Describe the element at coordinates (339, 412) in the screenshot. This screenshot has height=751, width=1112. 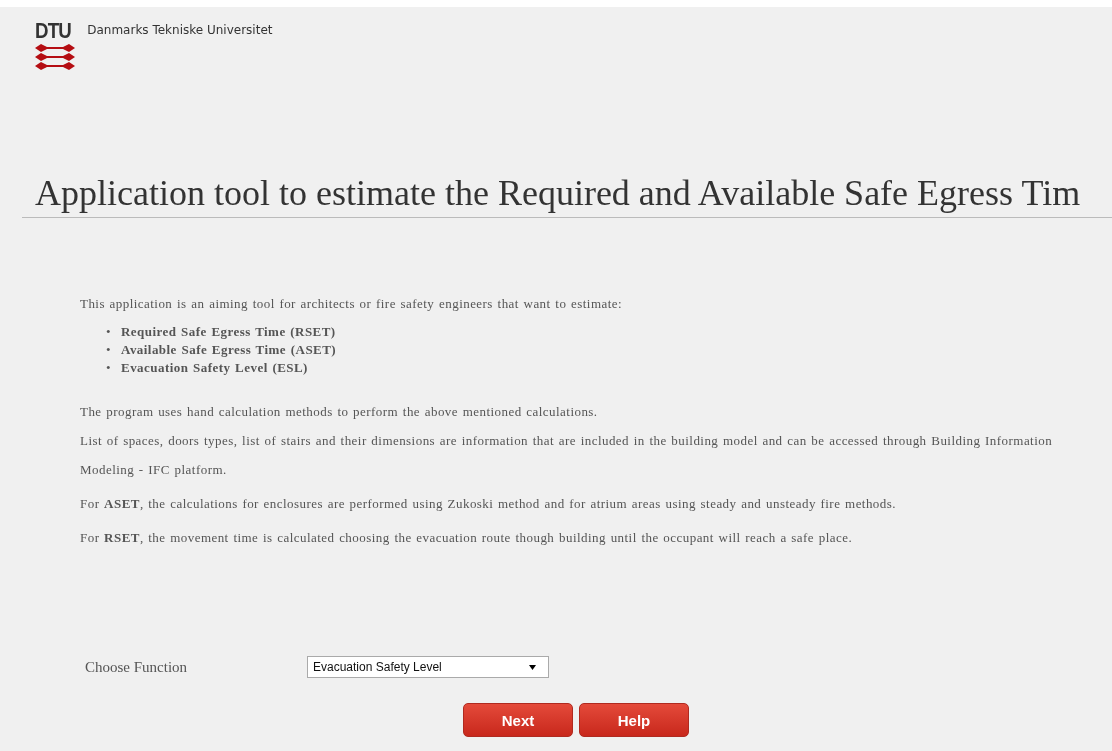
I see `paragraph: The program uses hand calculation methods to perform the above mentioned calculations.` at that location.